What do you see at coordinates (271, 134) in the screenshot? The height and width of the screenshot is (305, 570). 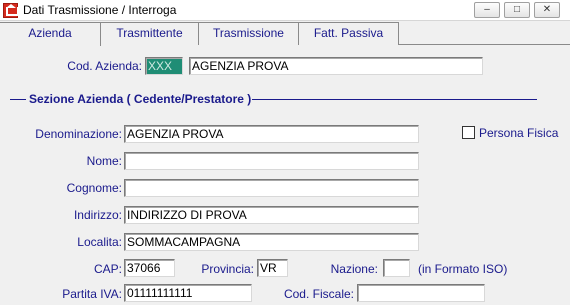 I see `denominazione-field: AGENZIA PROVA` at bounding box center [271, 134].